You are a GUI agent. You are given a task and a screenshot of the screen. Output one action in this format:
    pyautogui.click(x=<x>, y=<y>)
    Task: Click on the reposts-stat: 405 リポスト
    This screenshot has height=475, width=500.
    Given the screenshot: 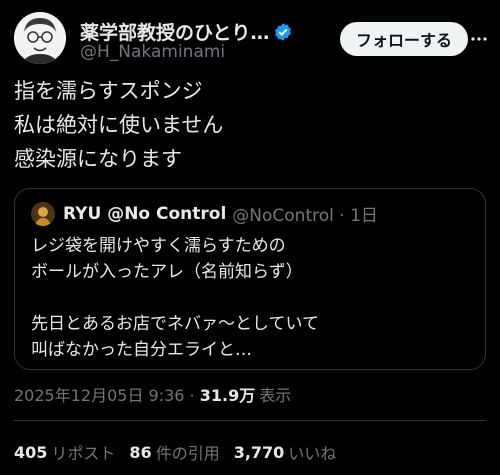 What is the action you would take?
    pyautogui.click(x=64, y=452)
    